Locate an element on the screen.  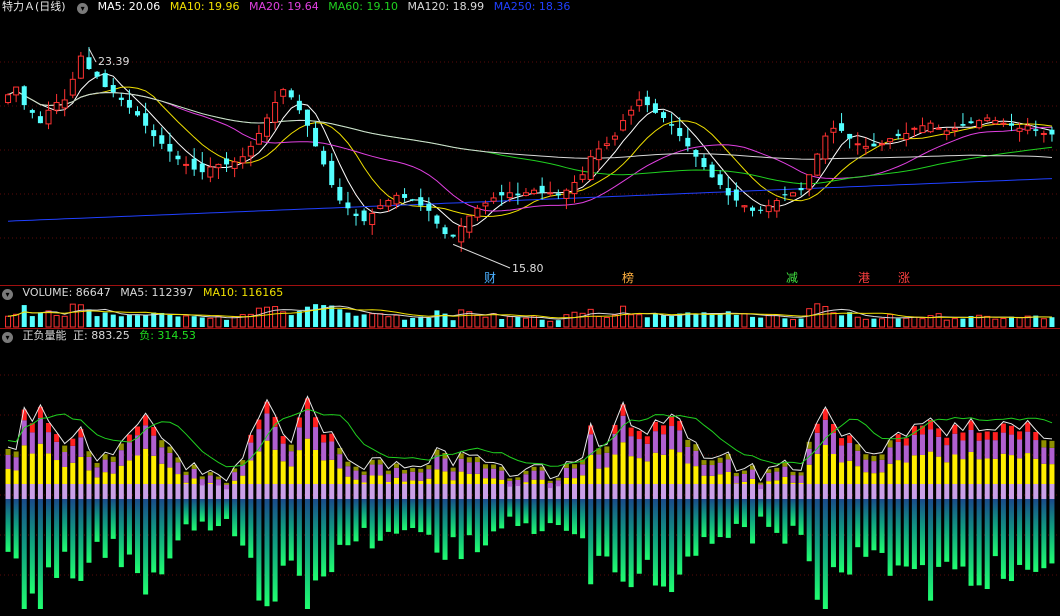
ma60-label: MA60: 19.10 is located at coordinates (363, 6).